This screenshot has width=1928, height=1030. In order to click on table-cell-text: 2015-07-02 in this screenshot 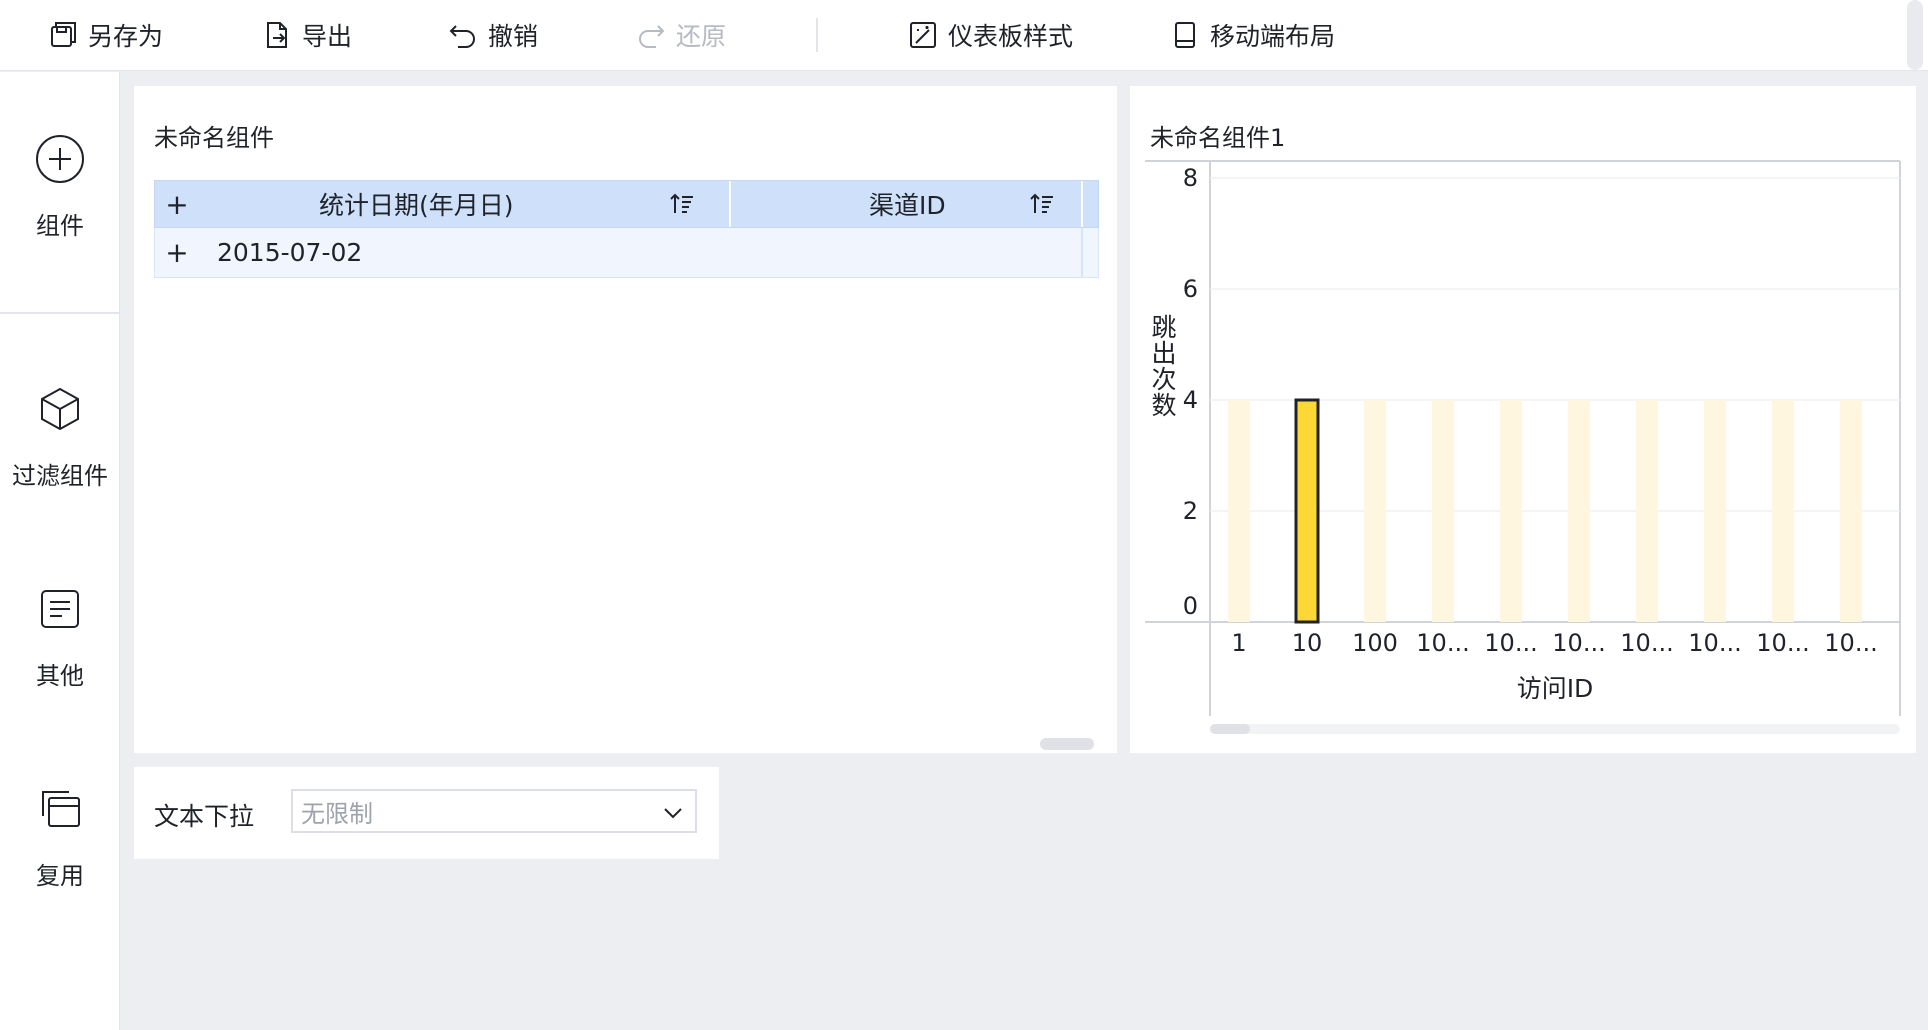, I will do `click(290, 252)`.